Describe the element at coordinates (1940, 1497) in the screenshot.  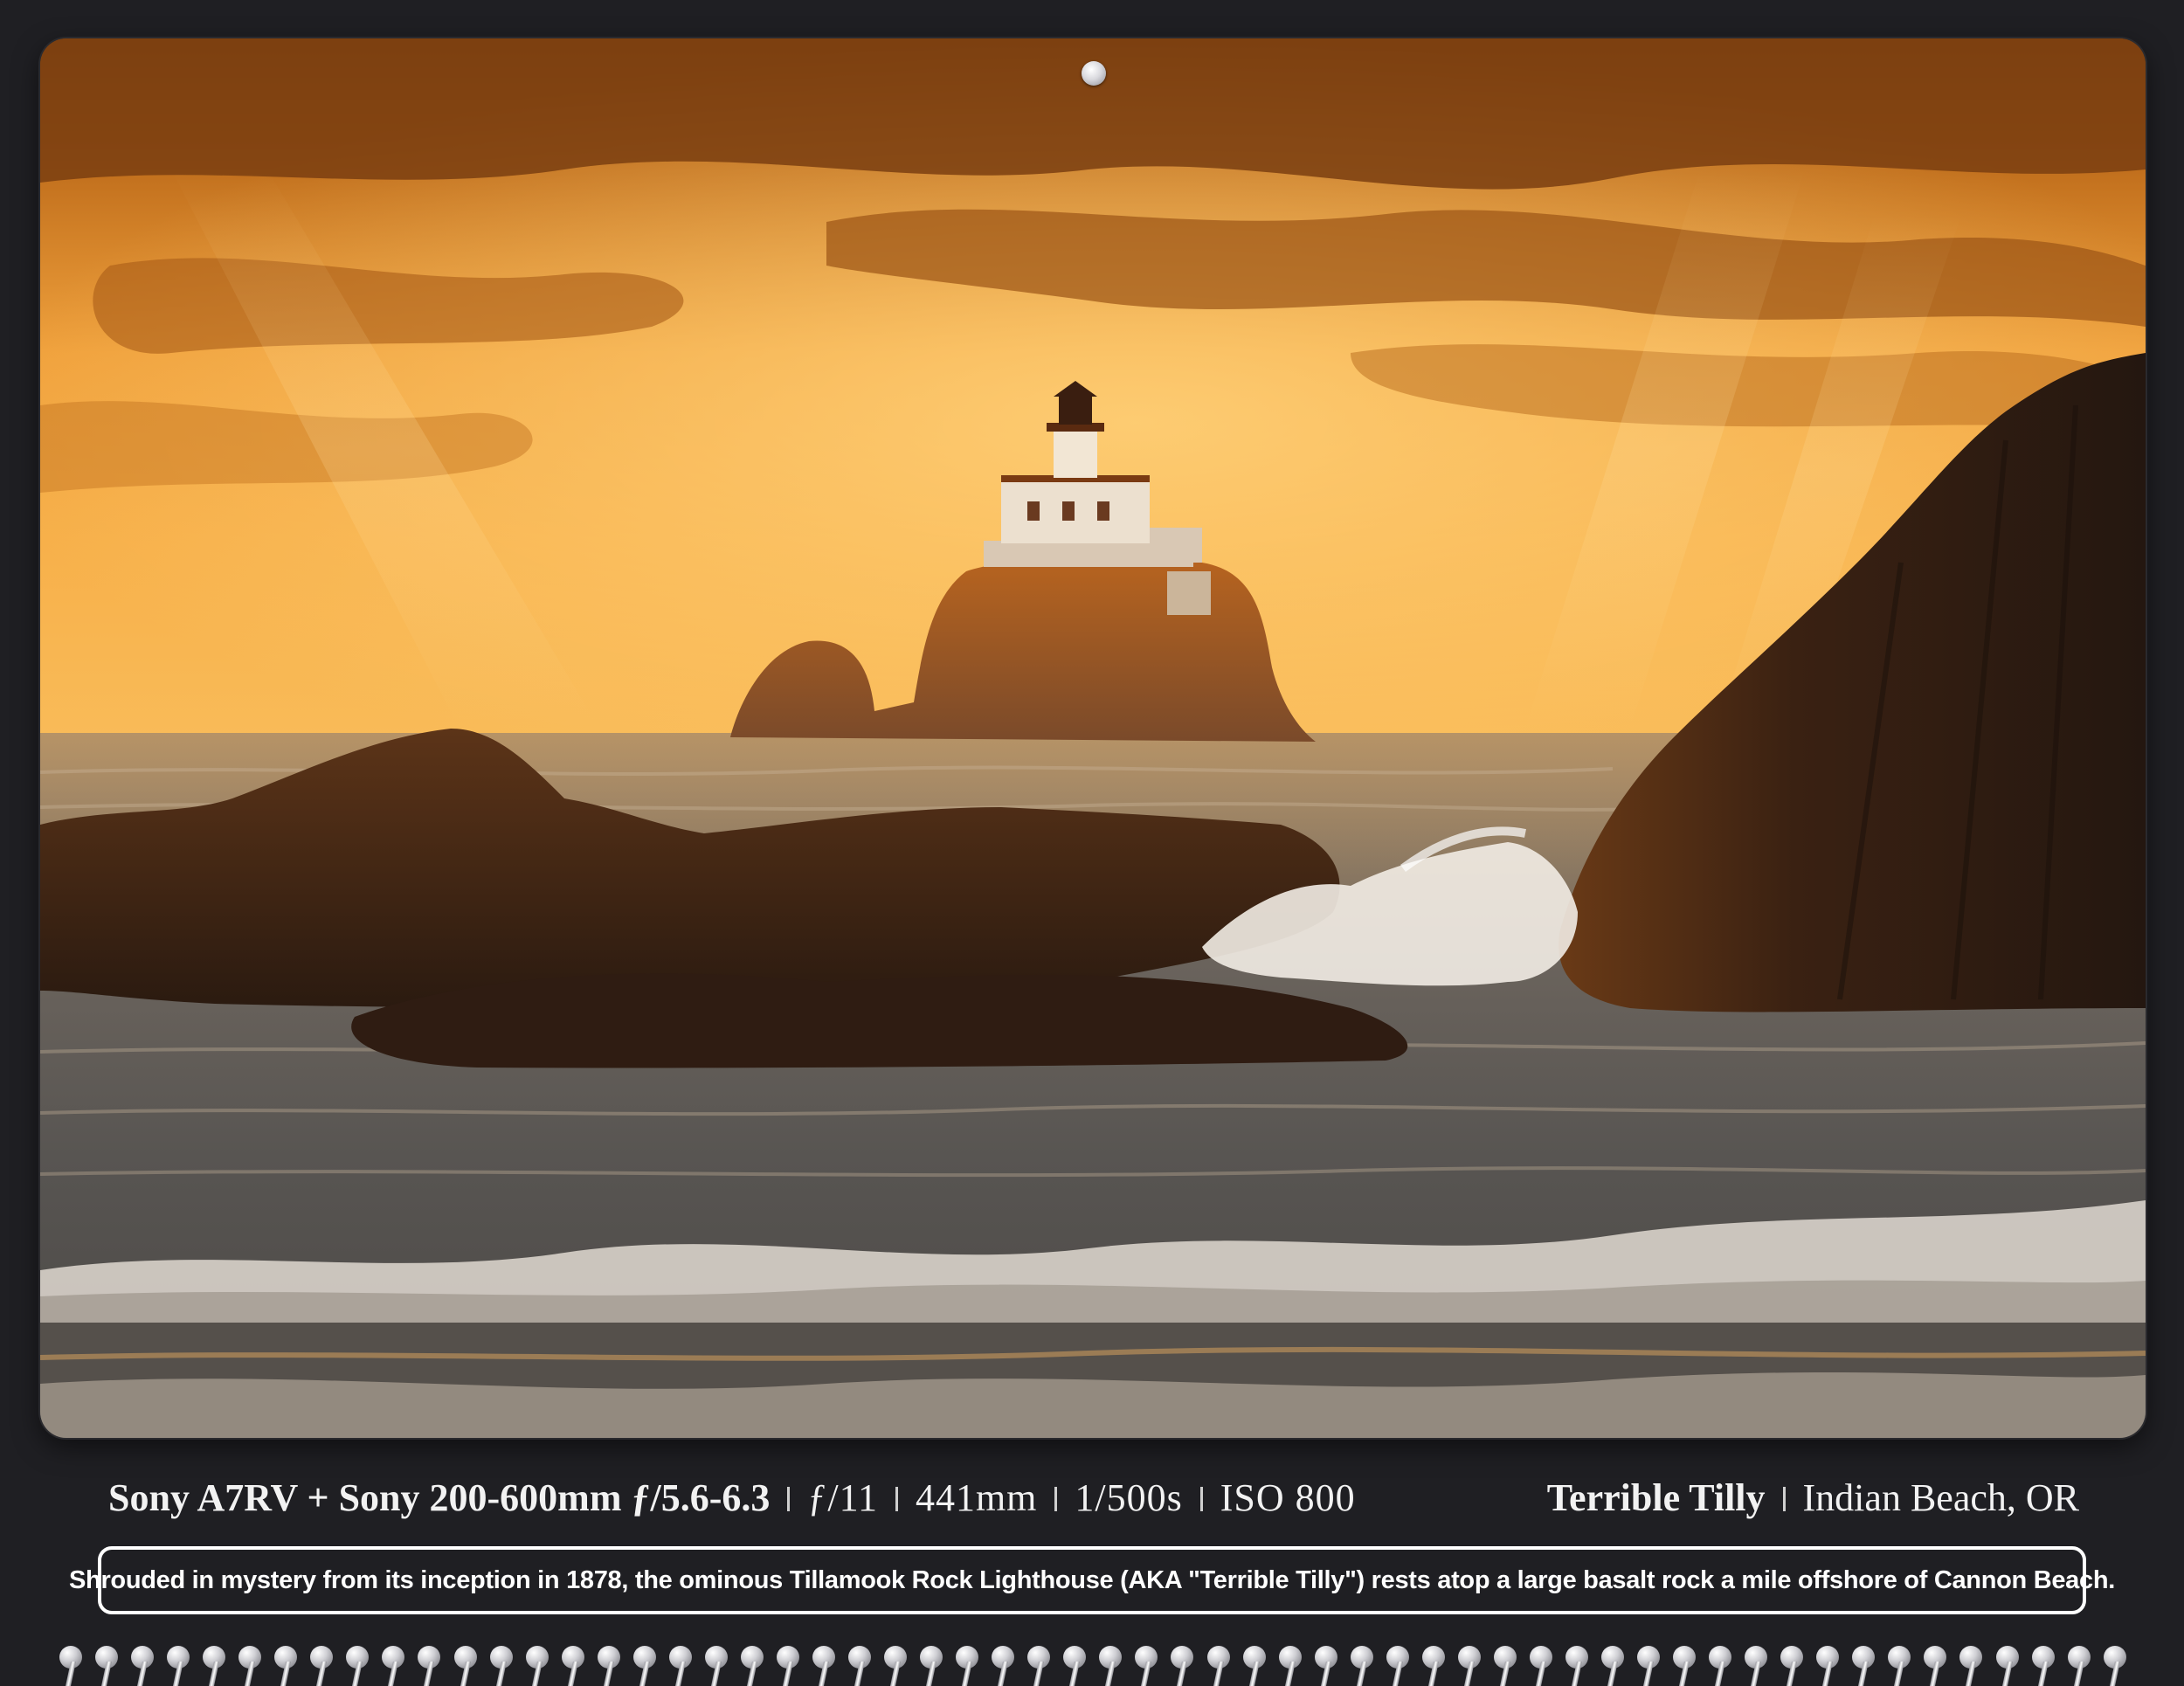
I see `photo-location: Indian Beach, OR` at that location.